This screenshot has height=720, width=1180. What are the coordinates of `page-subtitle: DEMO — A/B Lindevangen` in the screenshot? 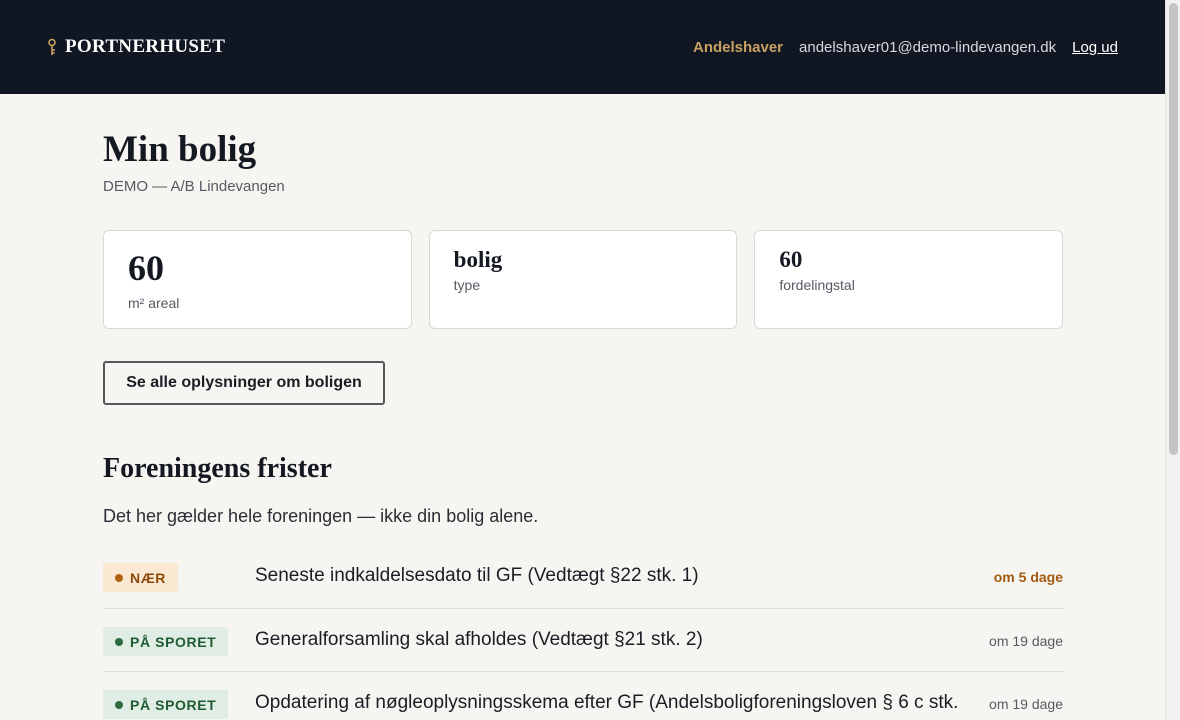 It's located at (194, 186).